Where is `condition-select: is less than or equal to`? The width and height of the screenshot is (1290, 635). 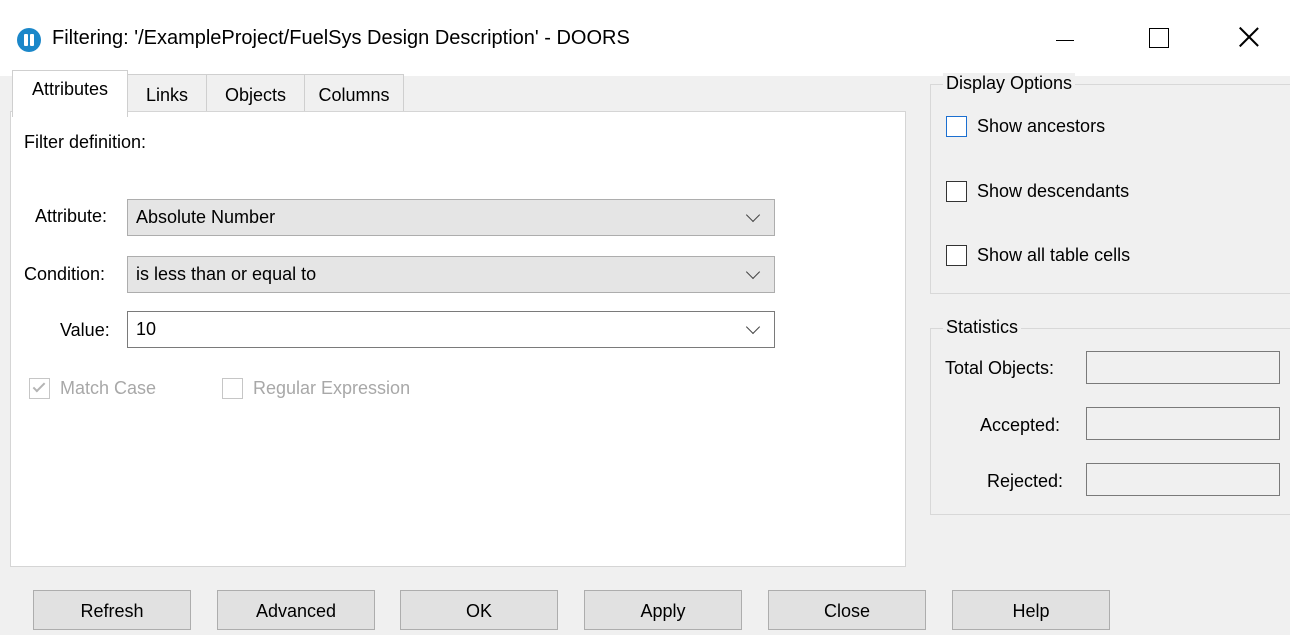
condition-select: is less than or equal to is located at coordinates (451, 274).